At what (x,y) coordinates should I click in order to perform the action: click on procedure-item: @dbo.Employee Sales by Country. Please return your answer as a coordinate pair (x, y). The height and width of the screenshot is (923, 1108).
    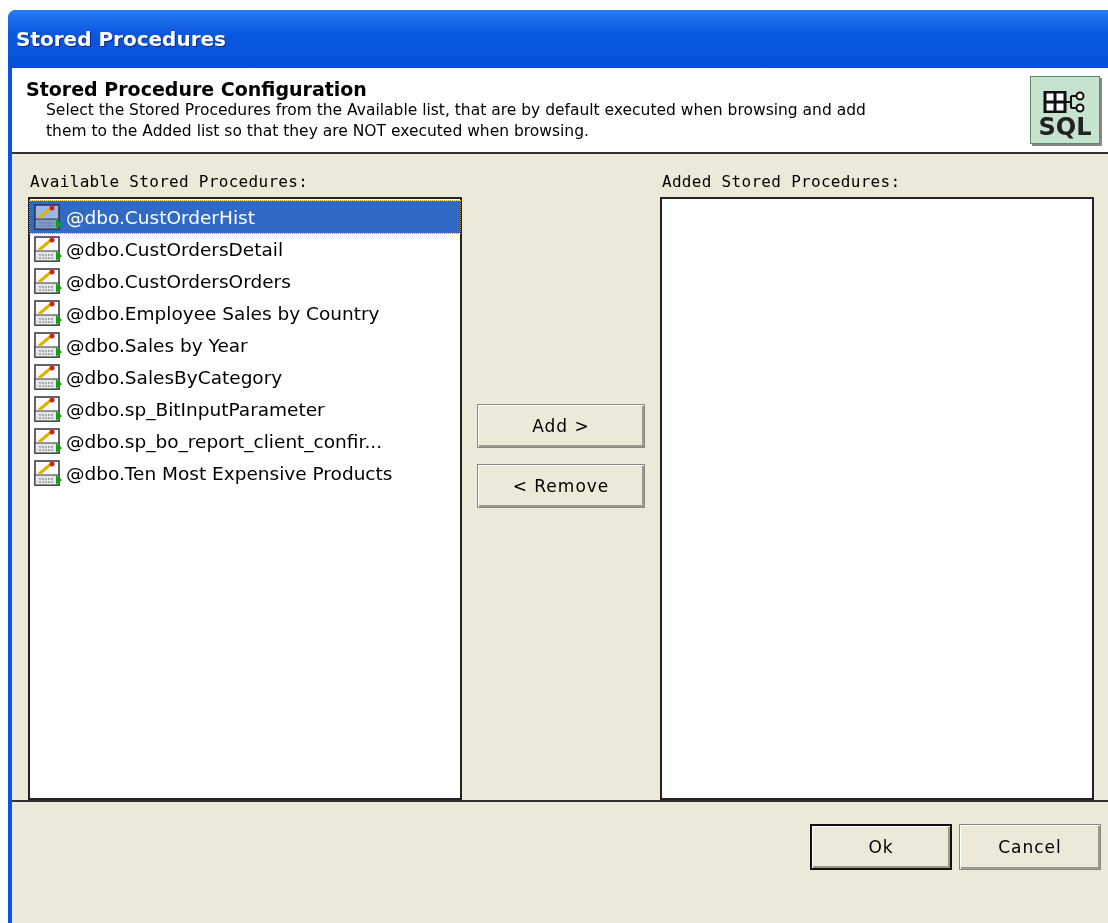
    Looking at the image, I should click on (245, 313).